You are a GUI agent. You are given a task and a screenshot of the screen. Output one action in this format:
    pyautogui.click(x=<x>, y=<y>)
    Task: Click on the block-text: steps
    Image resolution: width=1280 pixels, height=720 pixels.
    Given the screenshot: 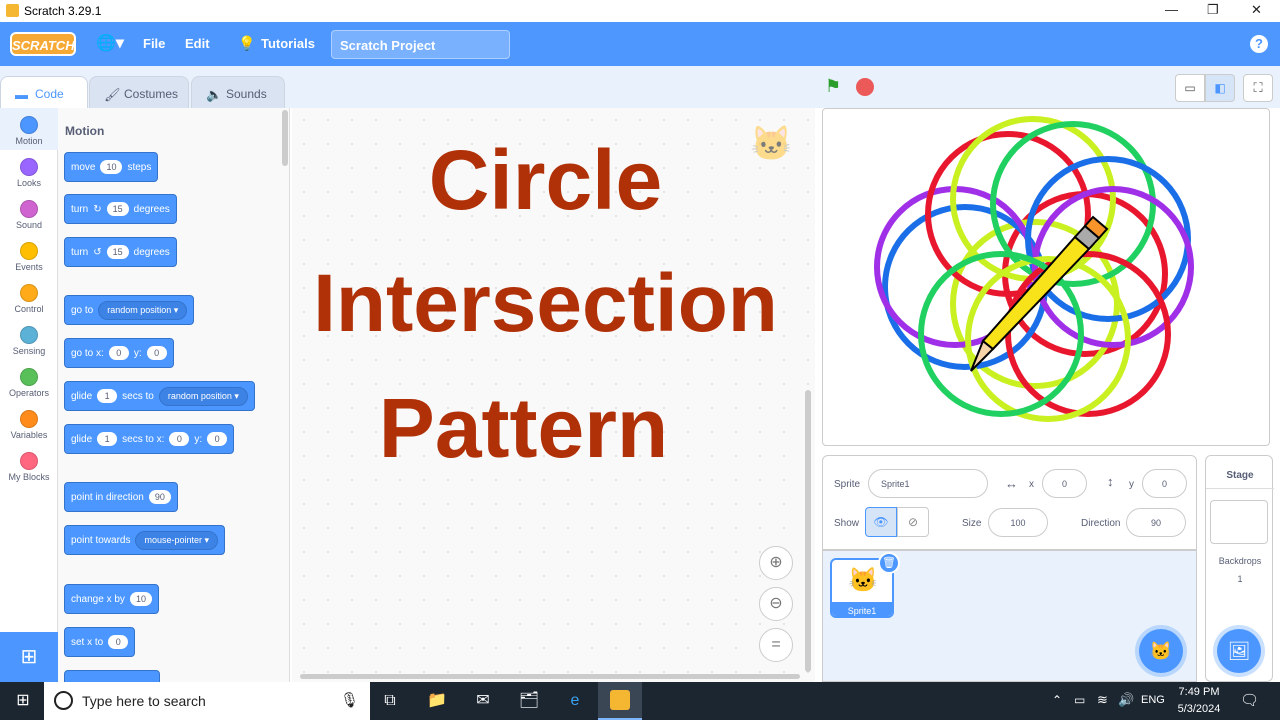 What is the action you would take?
    pyautogui.click(x=139, y=167)
    